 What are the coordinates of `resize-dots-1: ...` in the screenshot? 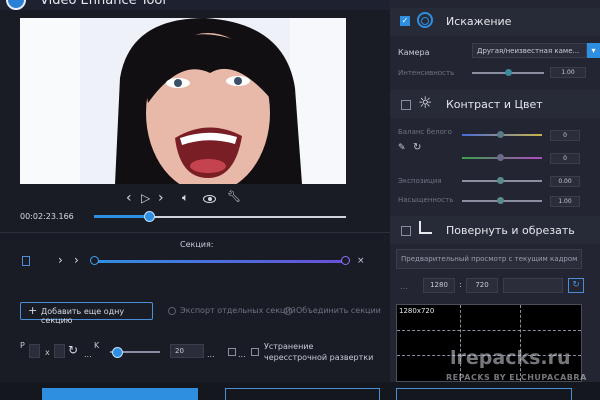 It's located at (88, 354).